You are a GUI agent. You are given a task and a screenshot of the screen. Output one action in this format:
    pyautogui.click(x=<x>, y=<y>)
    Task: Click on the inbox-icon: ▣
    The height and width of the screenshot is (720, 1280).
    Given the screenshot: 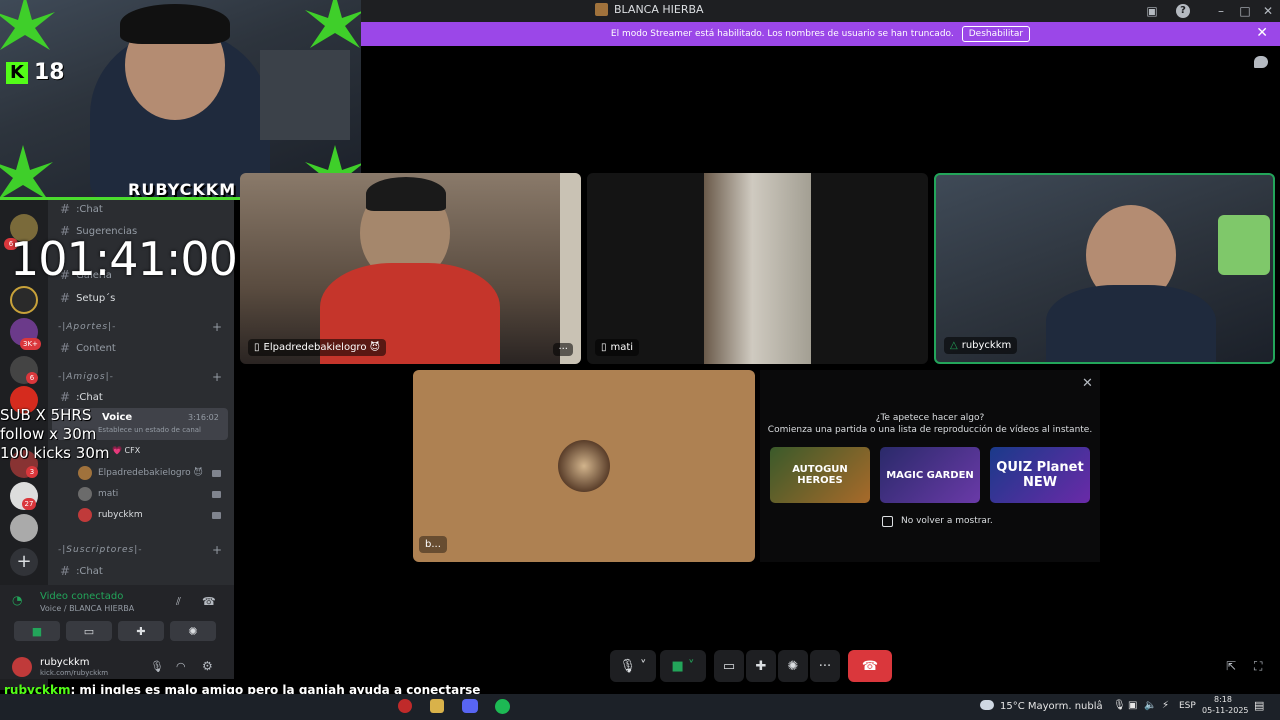 What is the action you would take?
    pyautogui.click(x=1152, y=11)
    